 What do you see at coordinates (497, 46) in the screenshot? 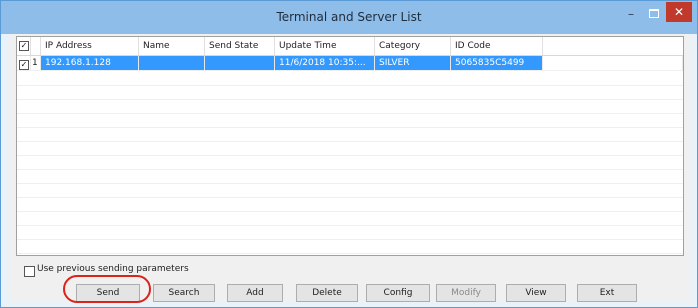
I see `header-id-code: ID Code` at bounding box center [497, 46].